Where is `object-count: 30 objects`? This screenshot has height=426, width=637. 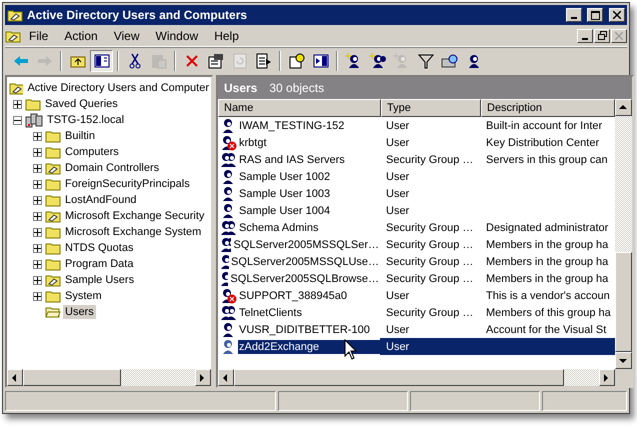
object-count: 30 objects is located at coordinates (296, 88).